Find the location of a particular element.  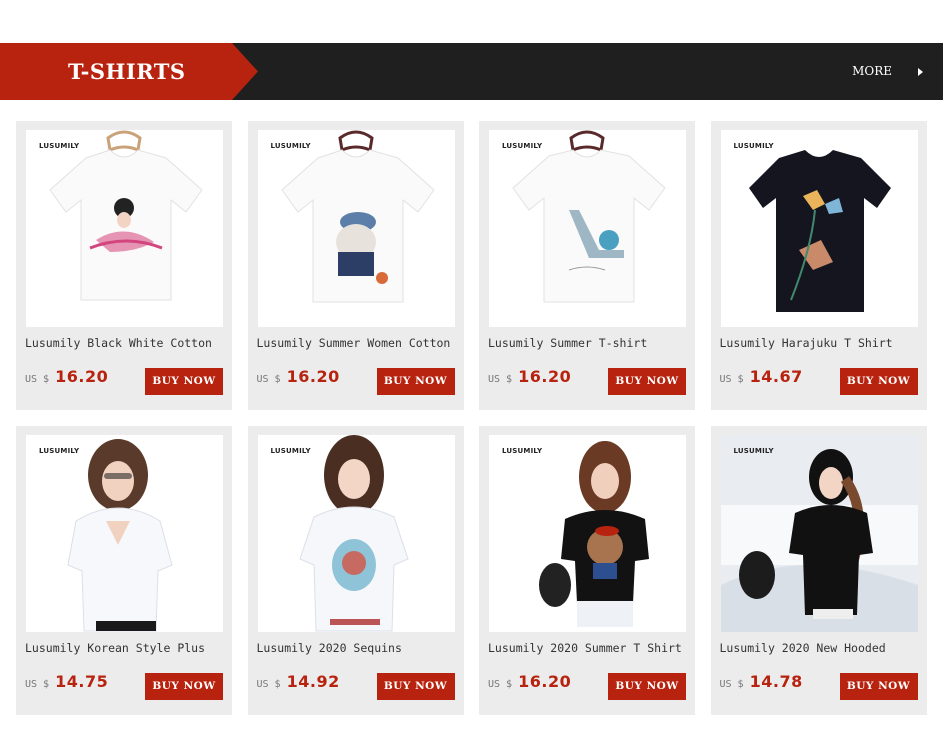

model-black-hooded-image is located at coordinates (819, 533).